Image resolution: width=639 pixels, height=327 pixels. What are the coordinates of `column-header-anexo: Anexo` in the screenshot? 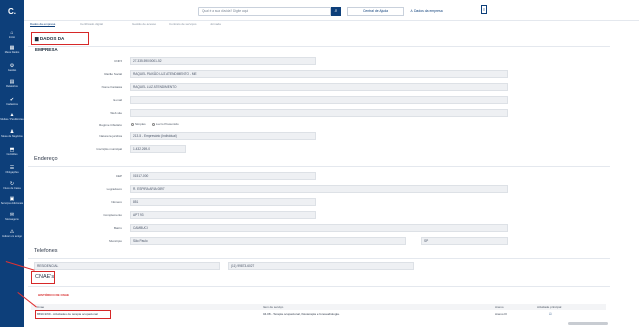 It's located at (499, 307).